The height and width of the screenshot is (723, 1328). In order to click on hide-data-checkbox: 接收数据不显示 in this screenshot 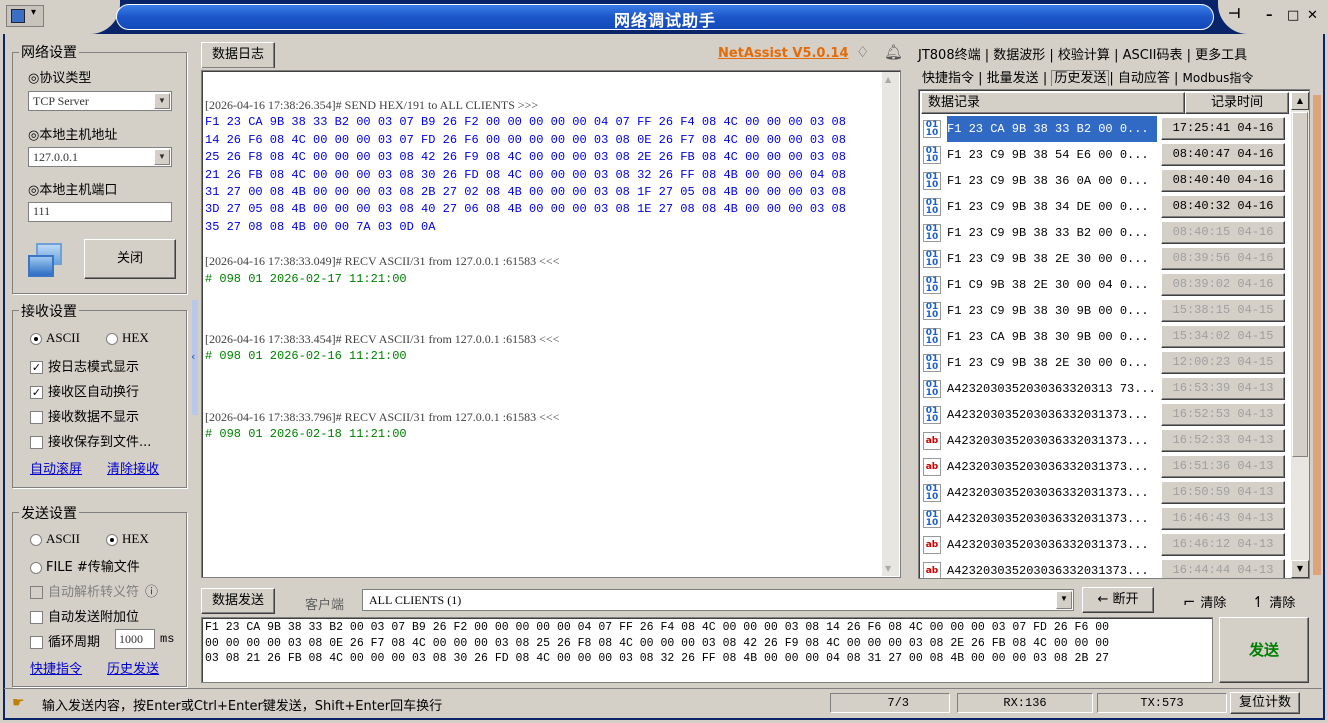, I will do `click(84, 415)`.